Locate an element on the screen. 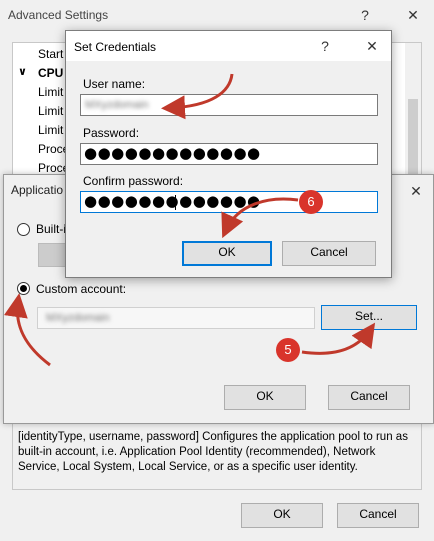  arrow-to-set-button is located at coordinates (338, 338).